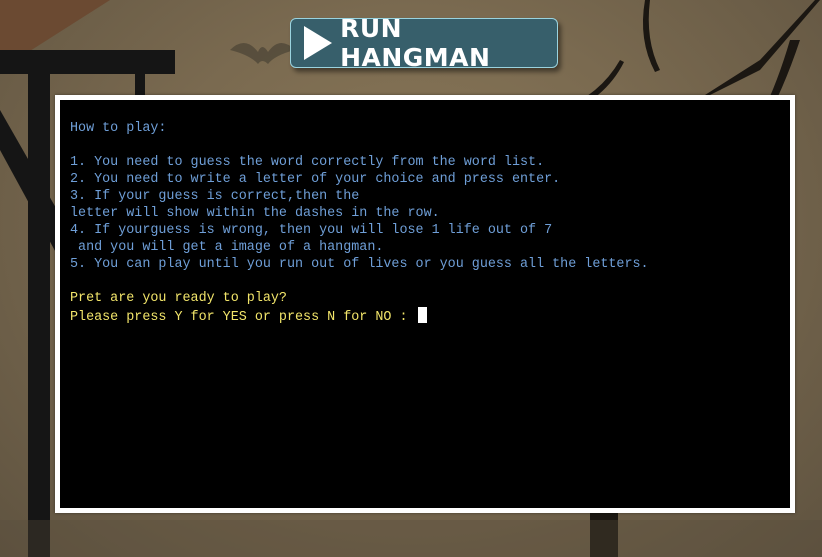 This screenshot has width=822, height=557. I want to click on play-icon, so click(316, 43).